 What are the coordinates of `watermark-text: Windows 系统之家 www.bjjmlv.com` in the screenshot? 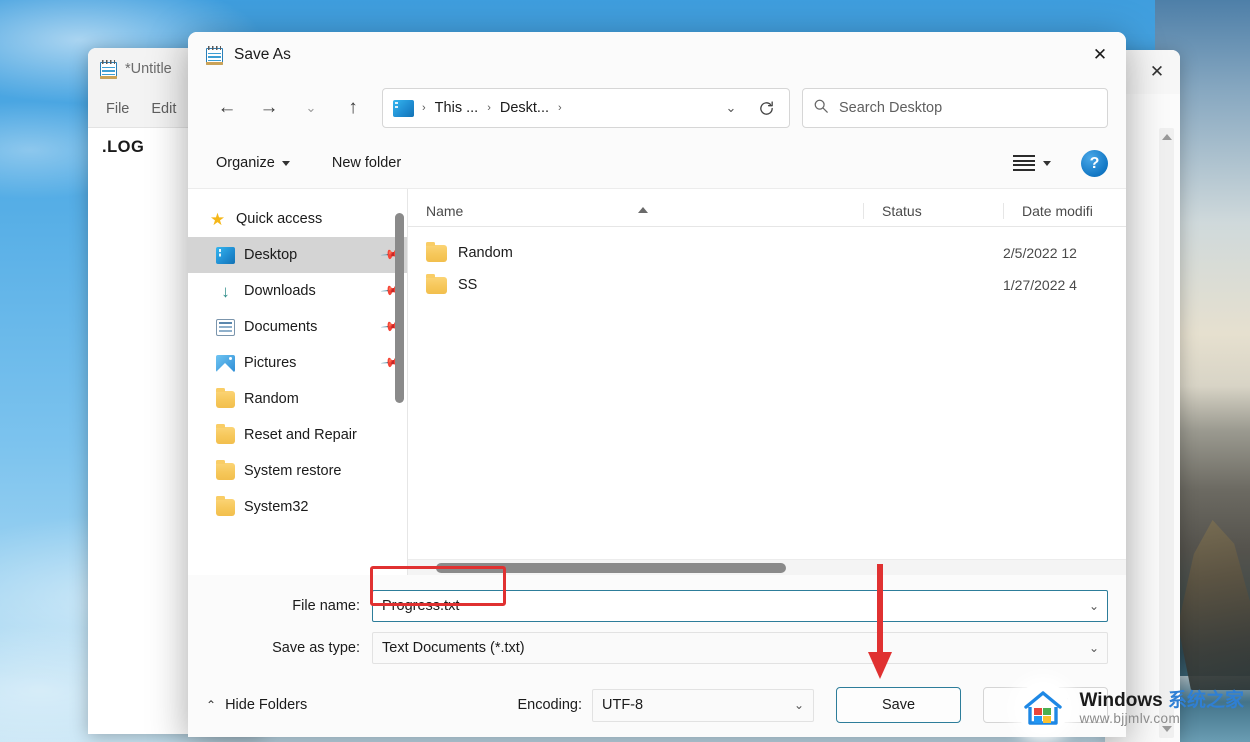 It's located at (1161, 708).